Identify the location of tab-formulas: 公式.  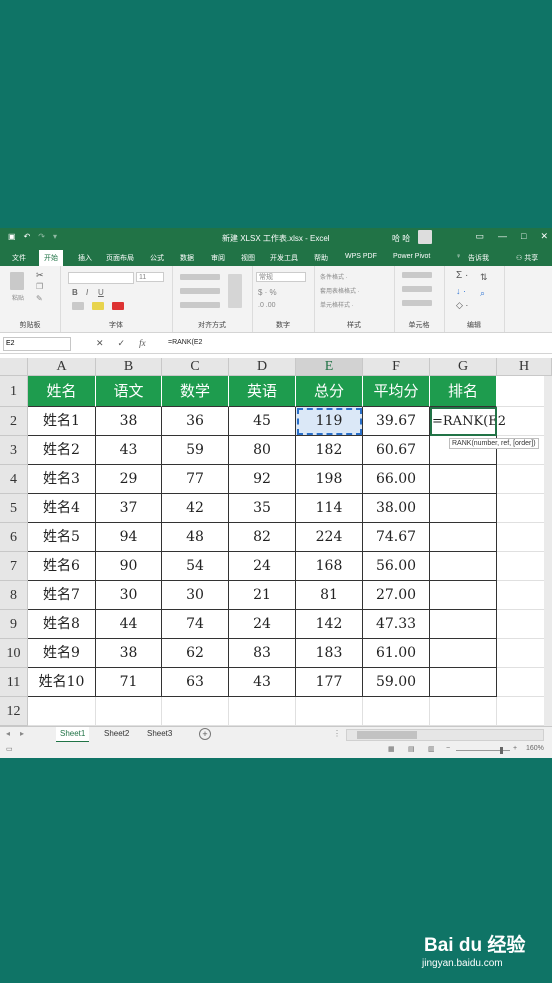
(157, 258).